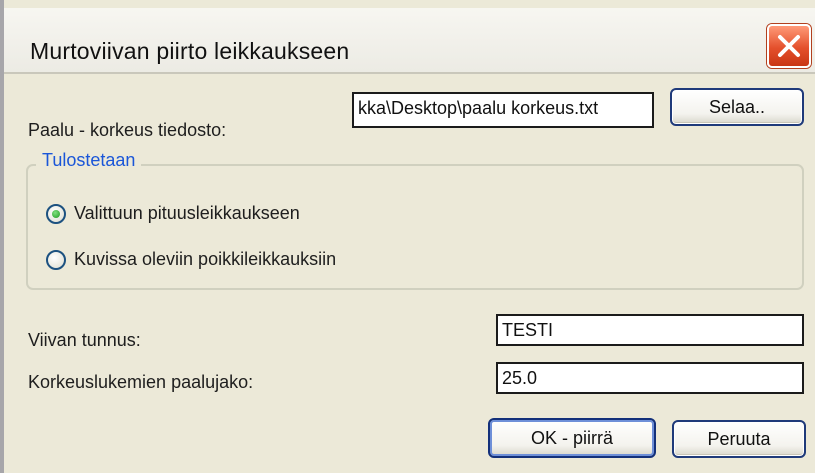 This screenshot has height=473, width=815. Describe the element at coordinates (520, 378) in the screenshot. I see `interval-value: 25.0` at that location.